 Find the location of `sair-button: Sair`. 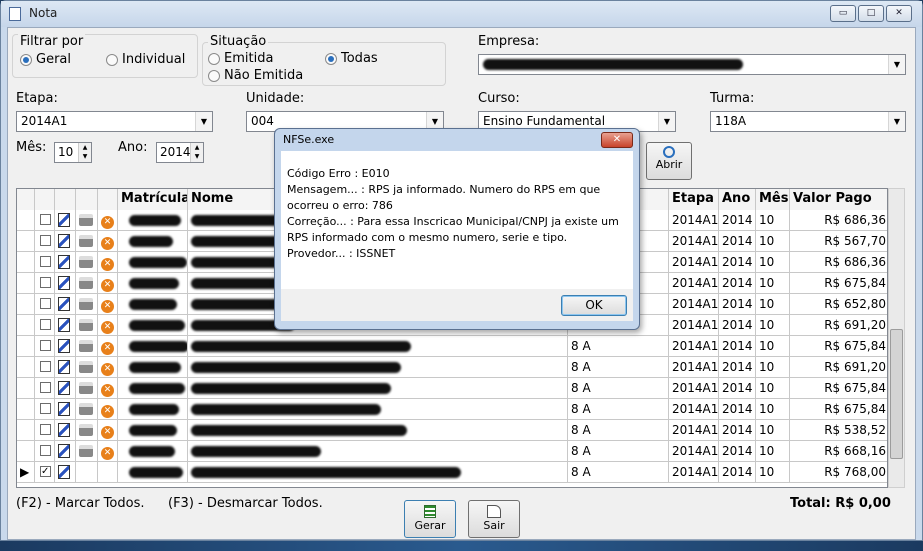

sair-button: Sair is located at coordinates (494, 519).